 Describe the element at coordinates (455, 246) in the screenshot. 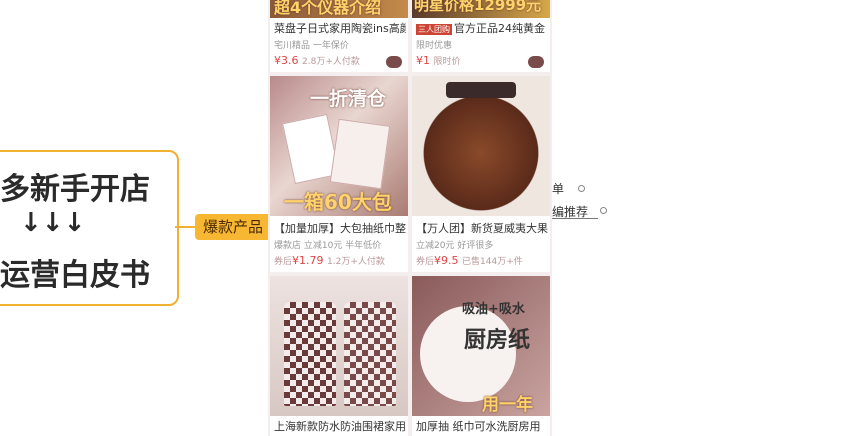

I see `product-sub: 立减20元 好评很多` at that location.